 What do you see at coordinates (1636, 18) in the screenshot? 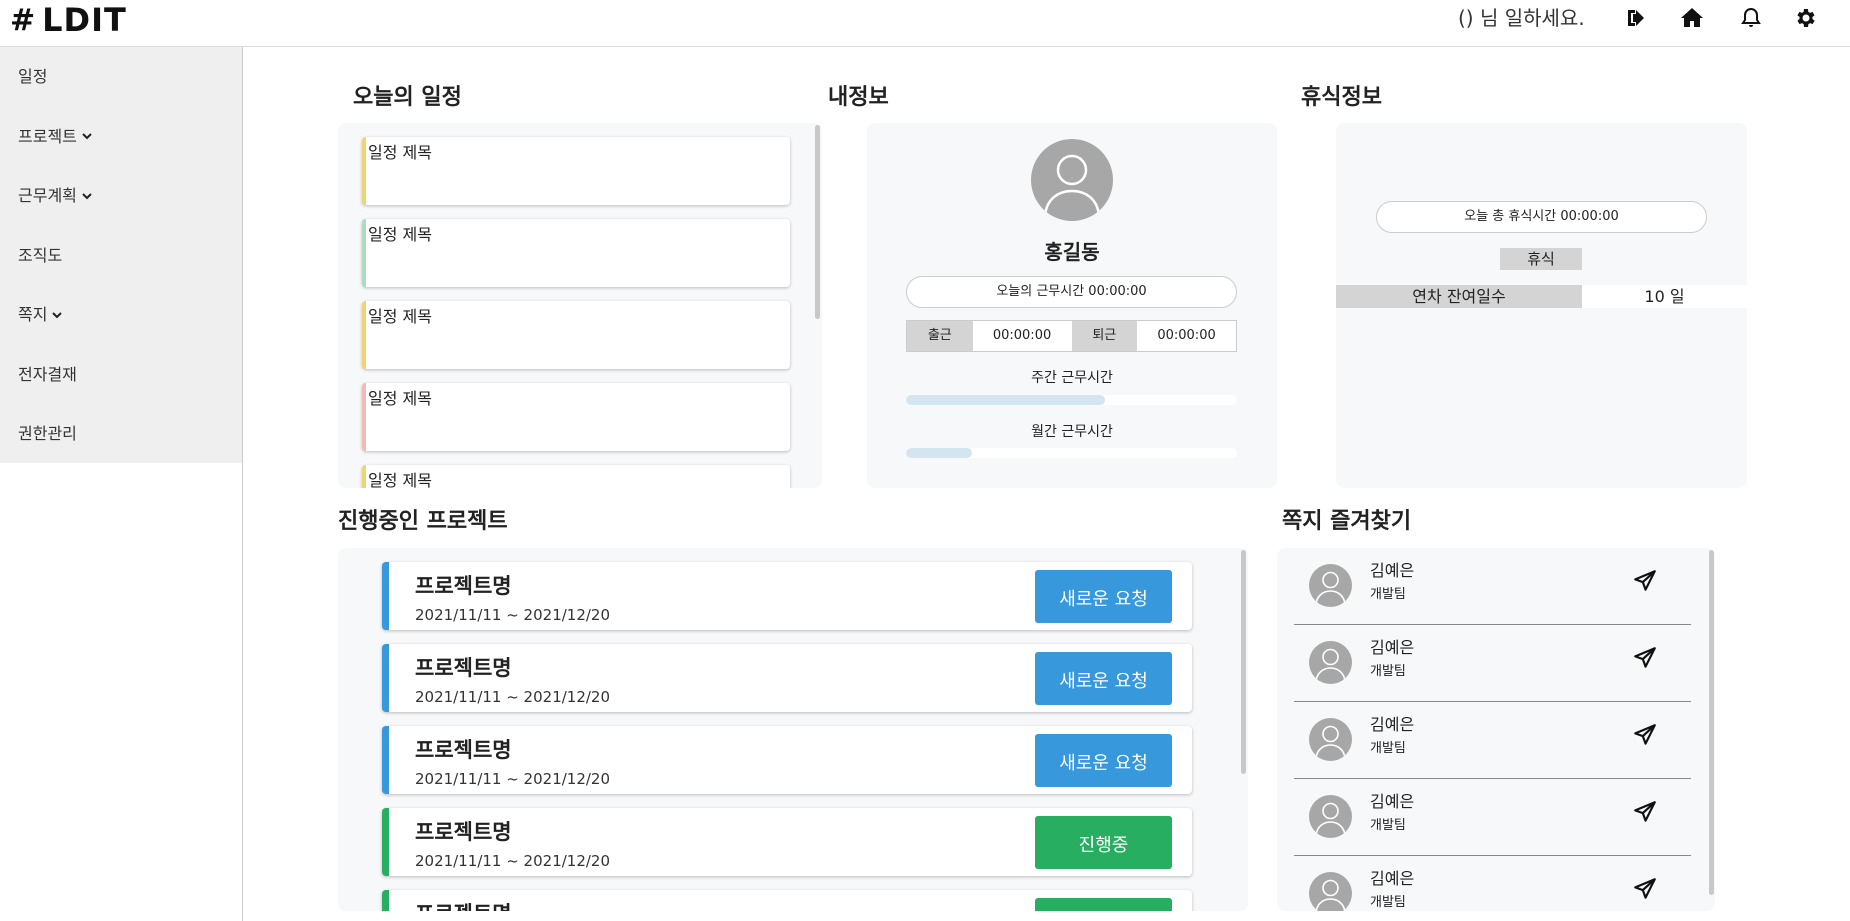
I see `logout-icon` at bounding box center [1636, 18].